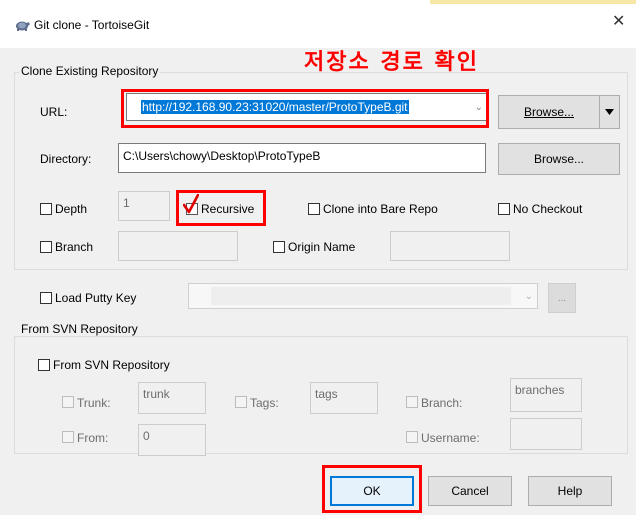 This screenshot has height=515, width=636. What do you see at coordinates (68, 402) in the screenshot?
I see `trunk-checkbox` at bounding box center [68, 402].